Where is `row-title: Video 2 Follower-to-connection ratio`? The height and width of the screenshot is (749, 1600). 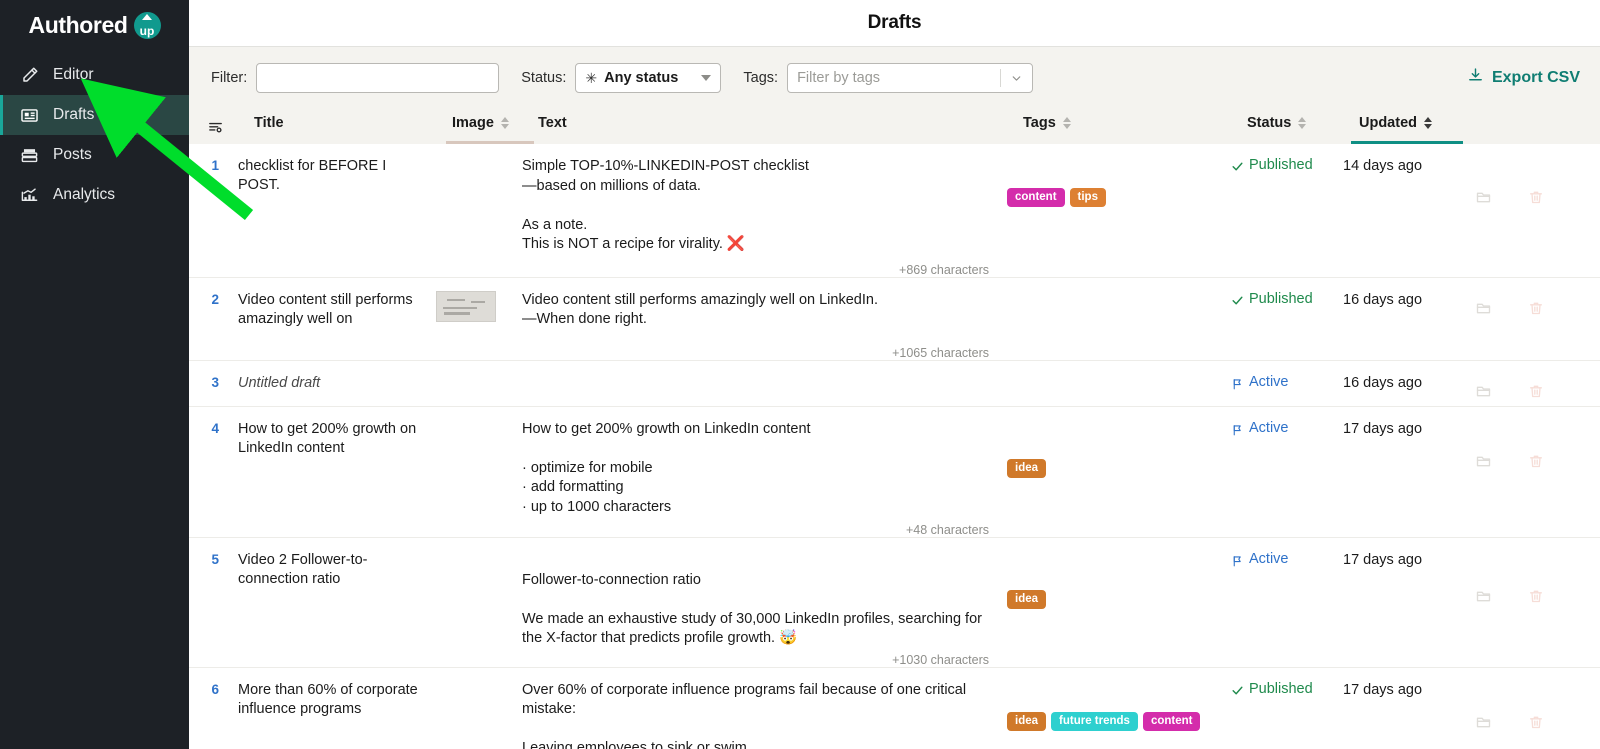
row-title: Video 2 Follower-to-connection ratio is located at coordinates (327, 602).